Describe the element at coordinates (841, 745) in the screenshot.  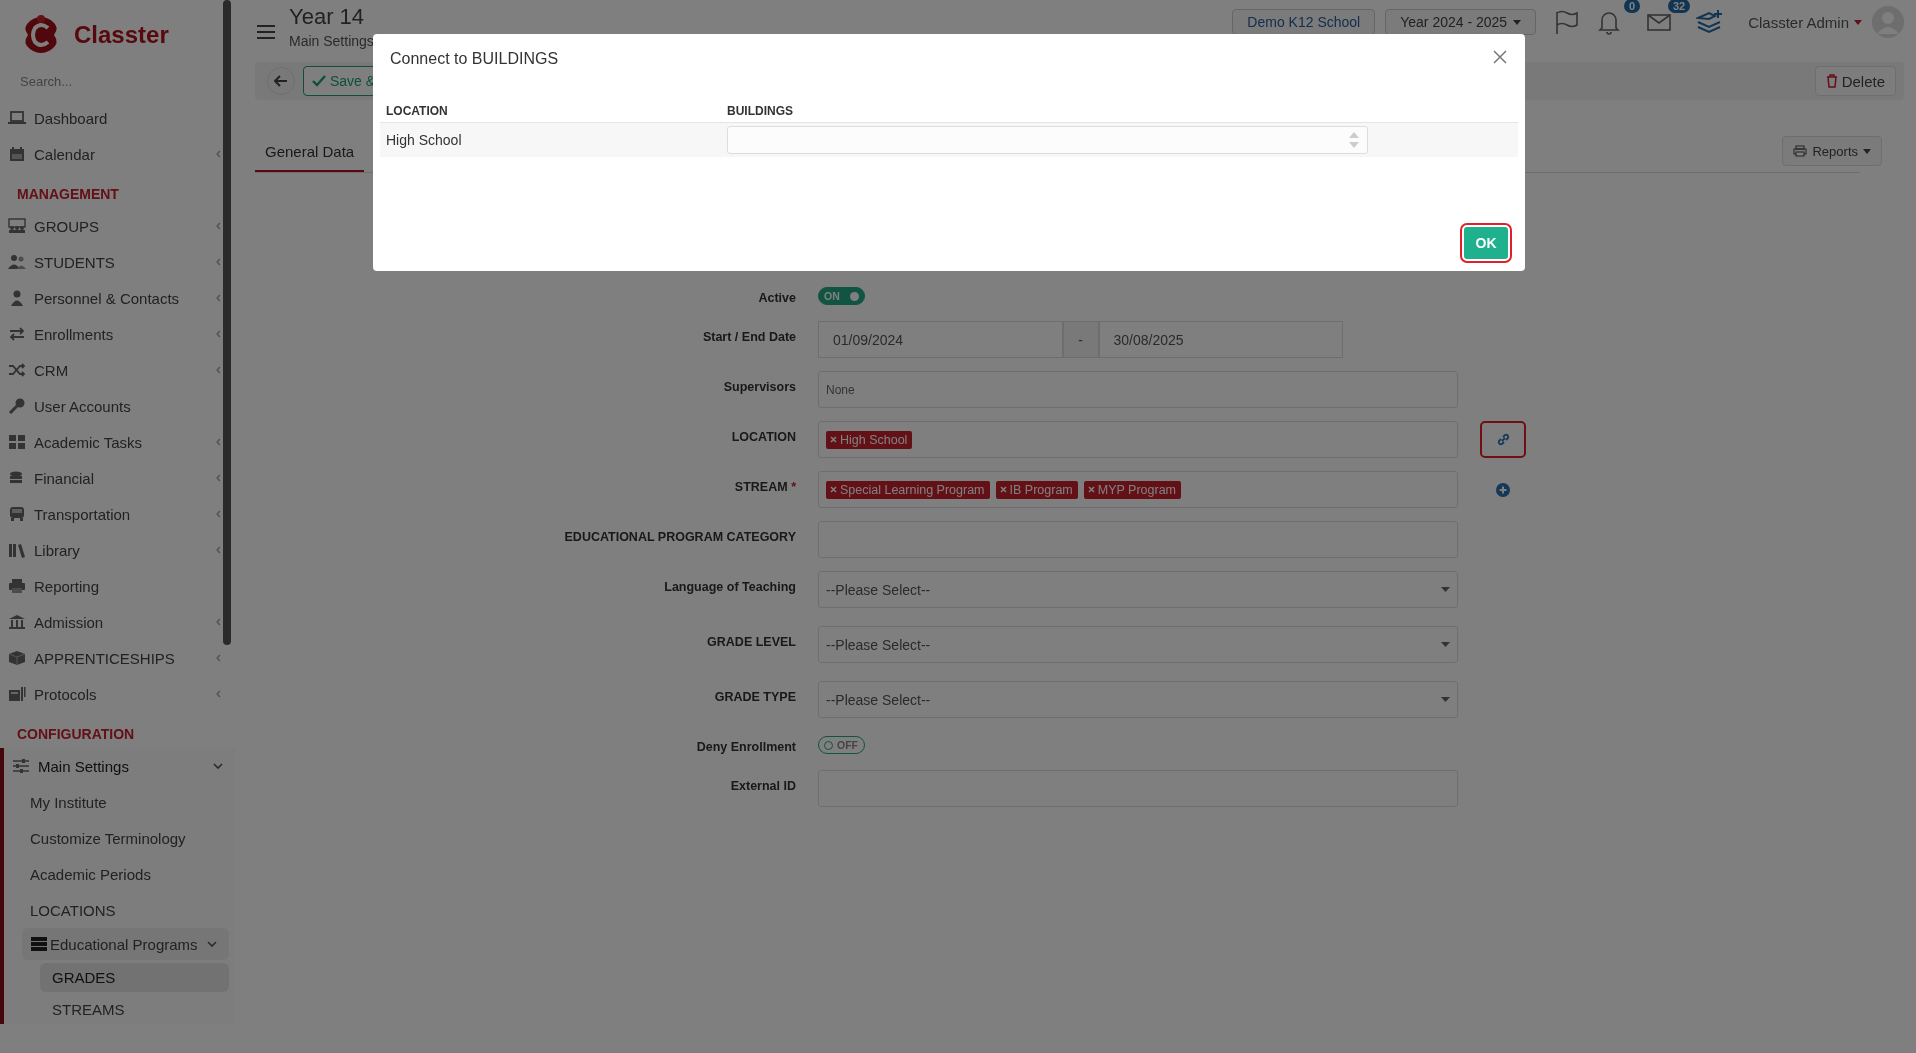
I see `toggle-switch: OFF` at that location.